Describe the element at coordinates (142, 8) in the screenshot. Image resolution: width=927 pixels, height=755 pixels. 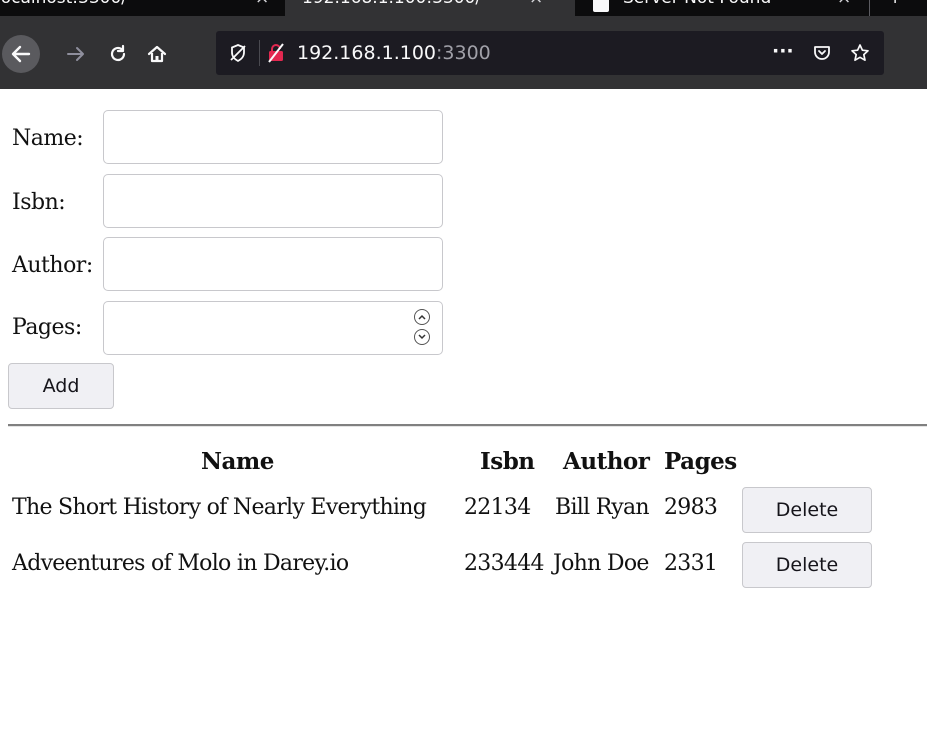
I see `tab-localhost: localhost:3300/ ×` at that location.